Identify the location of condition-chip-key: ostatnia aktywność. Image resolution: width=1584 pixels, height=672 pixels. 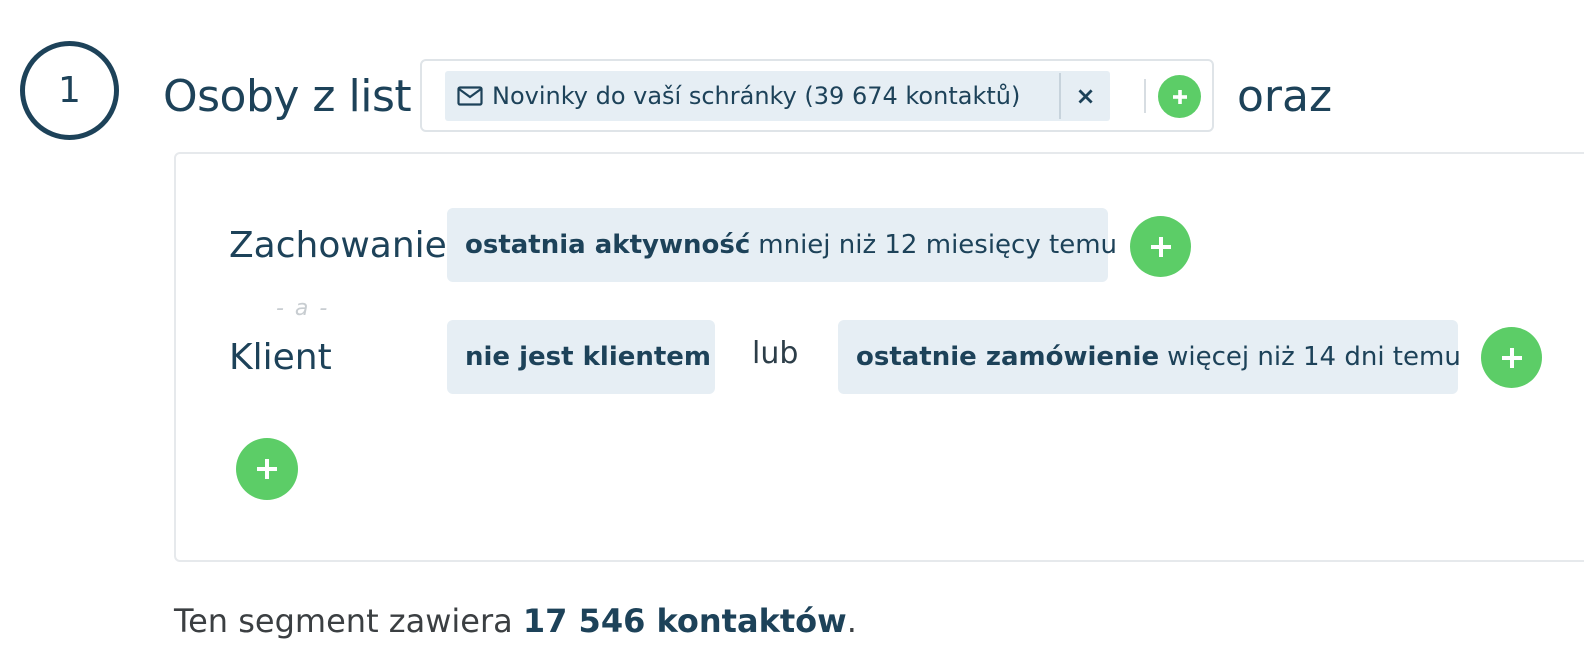
(608, 245).